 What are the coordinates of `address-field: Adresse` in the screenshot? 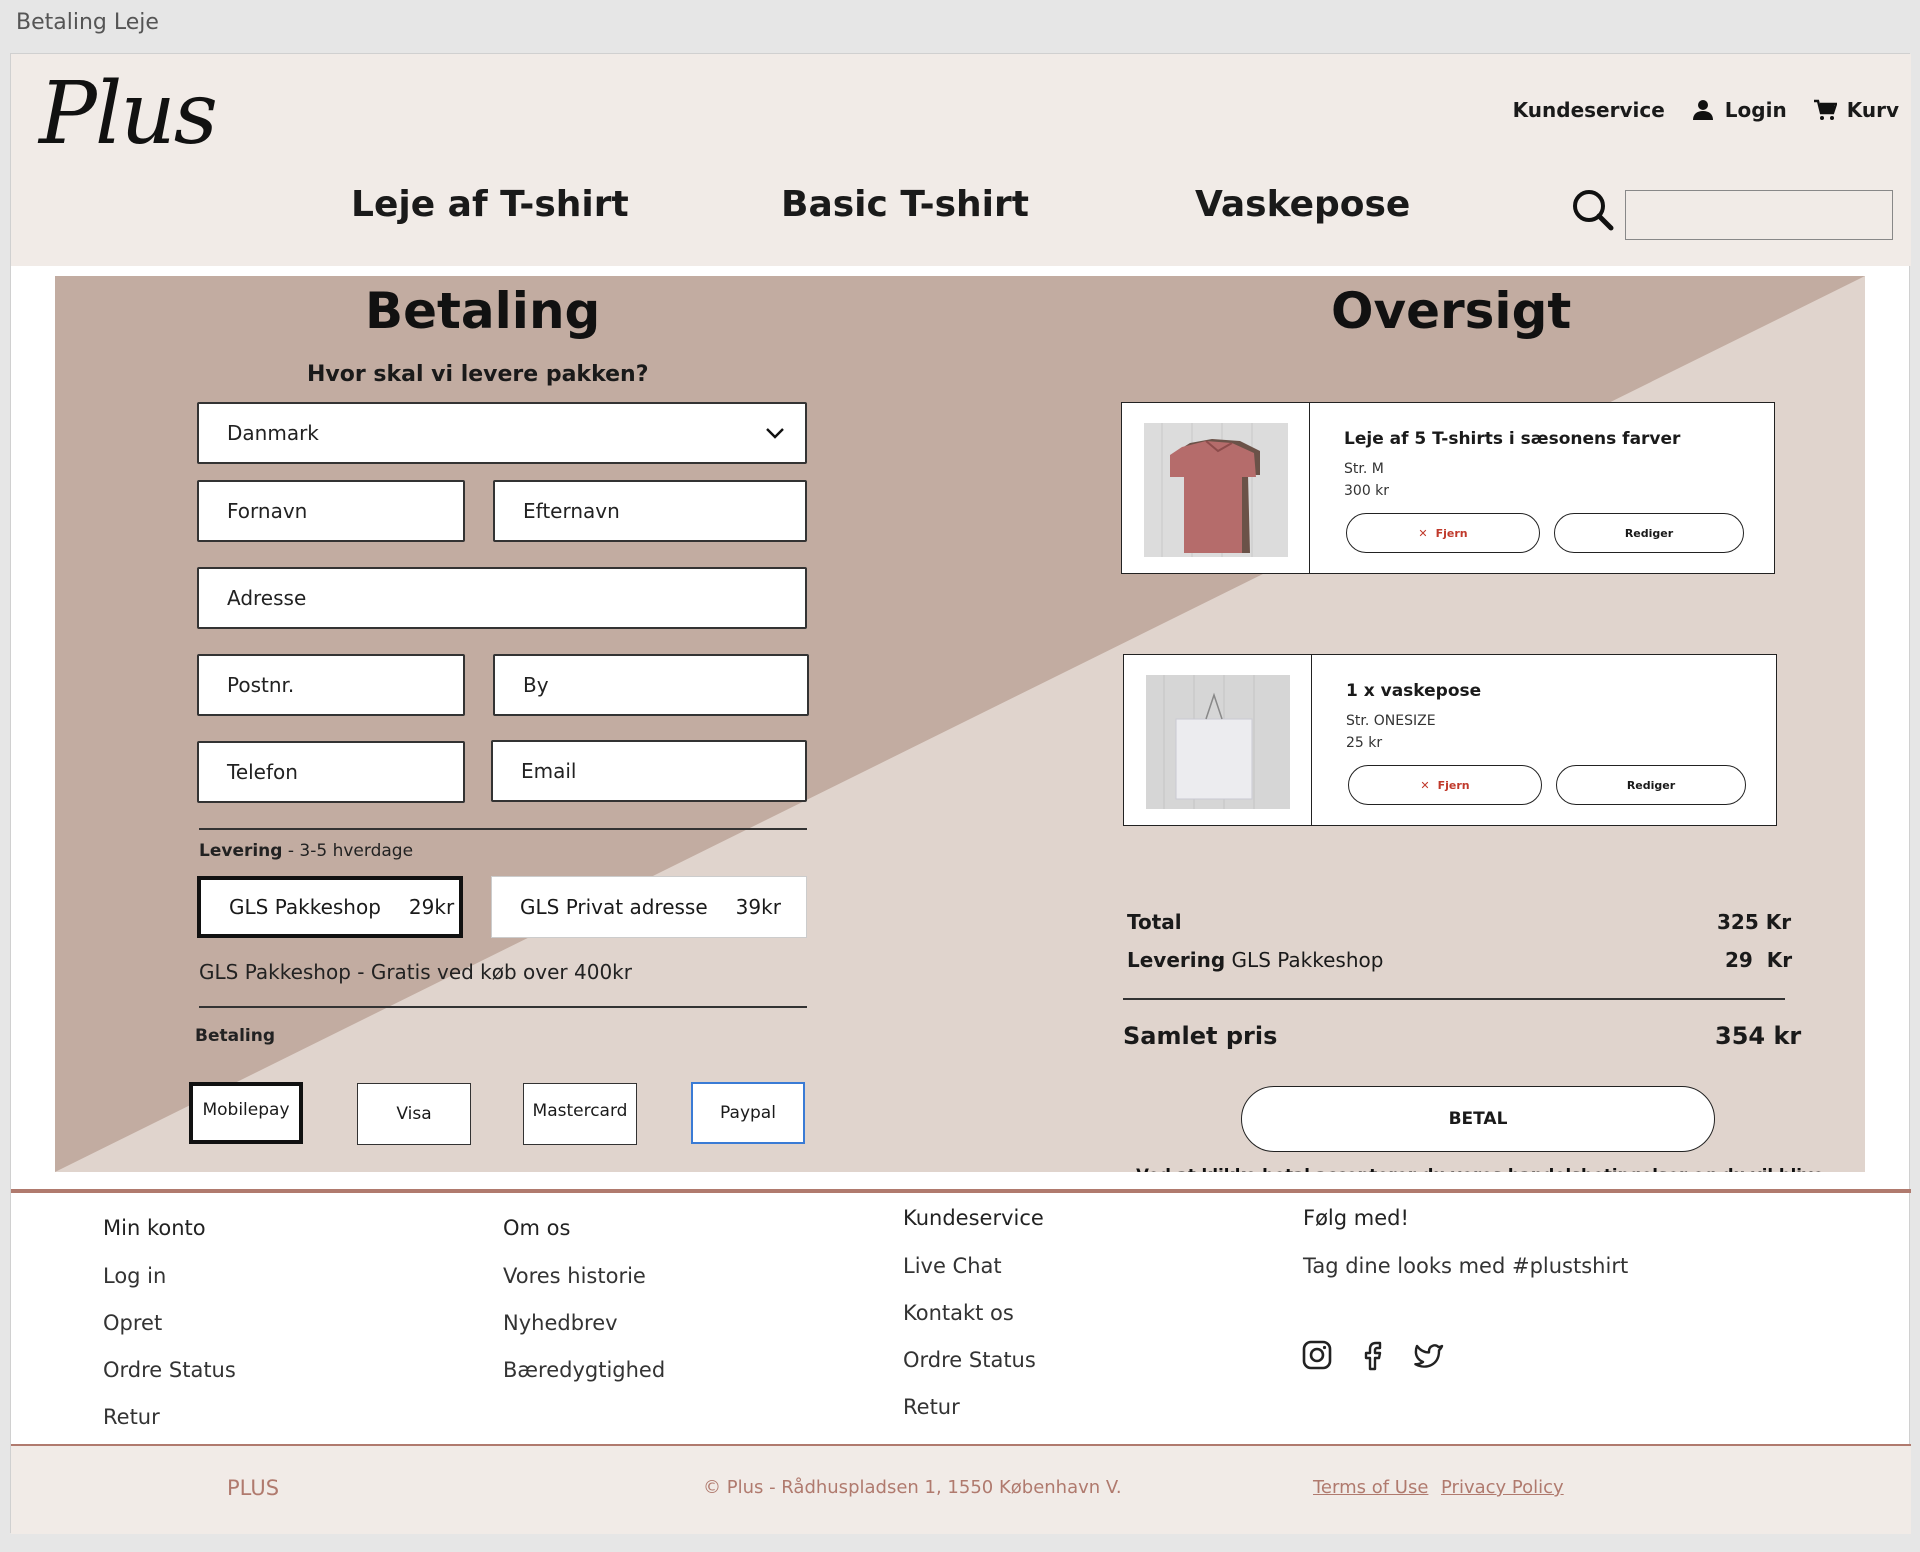 It's located at (502, 598).